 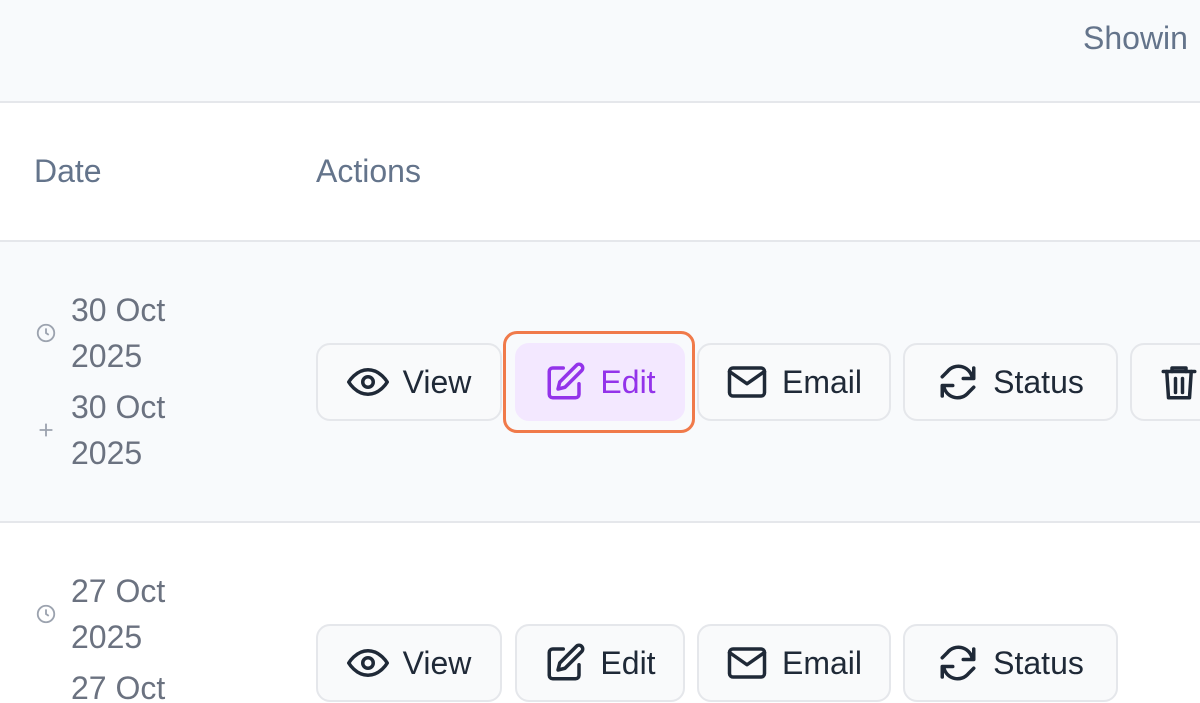 What do you see at coordinates (1135, 38) in the screenshot?
I see `showing-count-text: Showin` at bounding box center [1135, 38].